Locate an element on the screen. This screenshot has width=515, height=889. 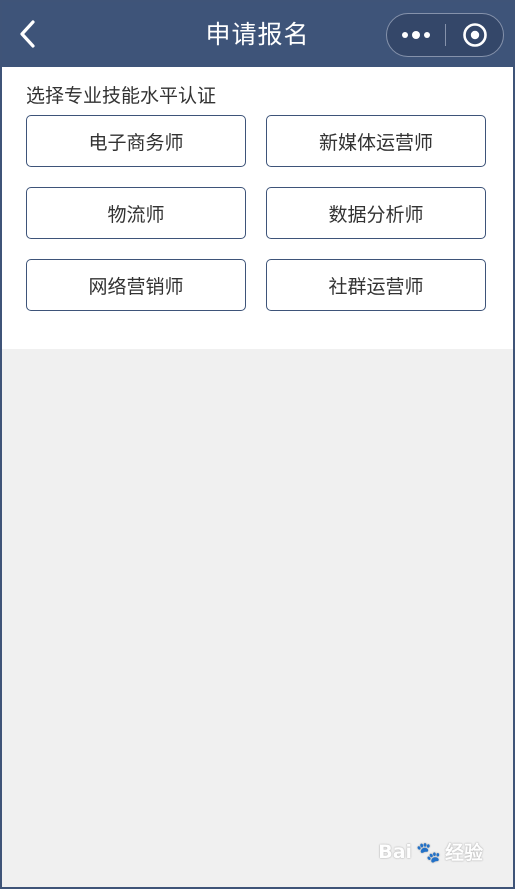
option-logistics: 物流师 is located at coordinates (136, 213).